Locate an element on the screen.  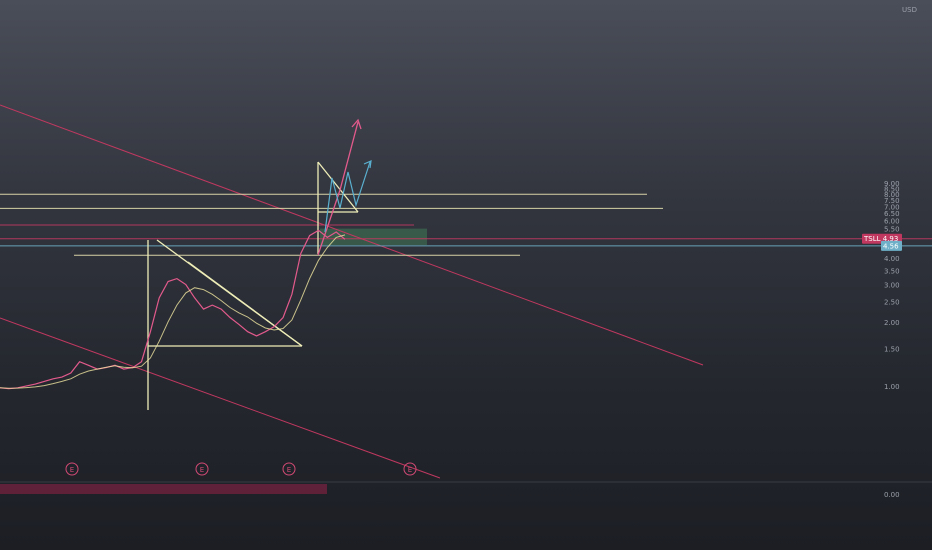
price-line is located at coordinates (173, 309).